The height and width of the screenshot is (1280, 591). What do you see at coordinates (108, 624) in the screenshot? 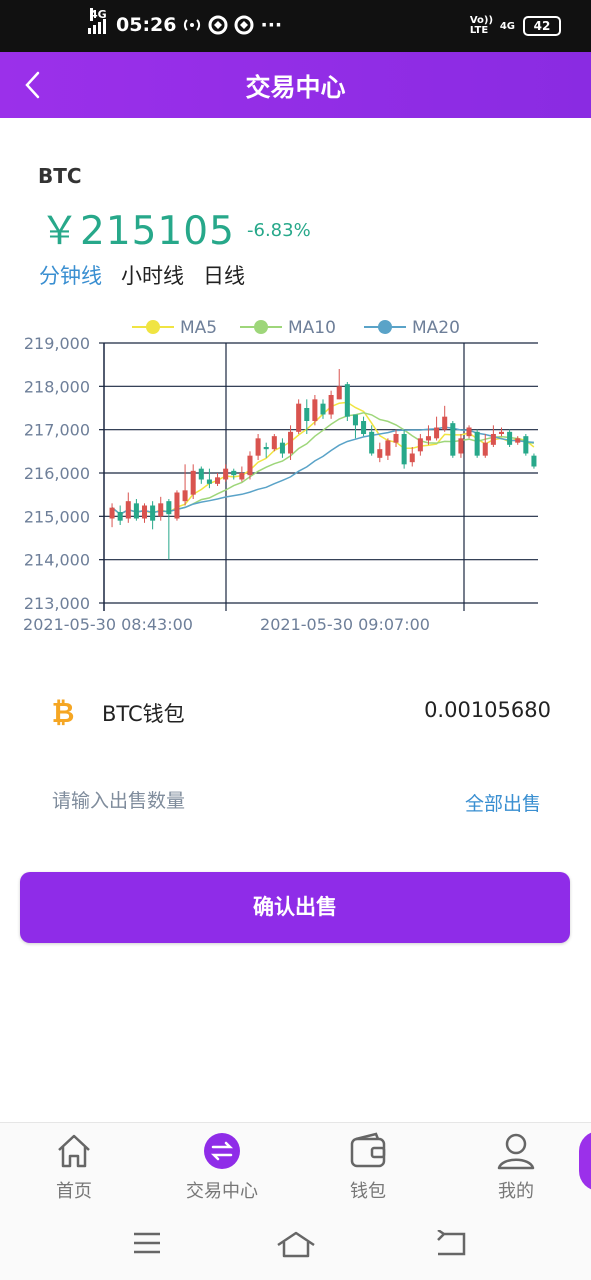
I see `x-tick-label: 2021-05-30 08:43:00` at bounding box center [108, 624].